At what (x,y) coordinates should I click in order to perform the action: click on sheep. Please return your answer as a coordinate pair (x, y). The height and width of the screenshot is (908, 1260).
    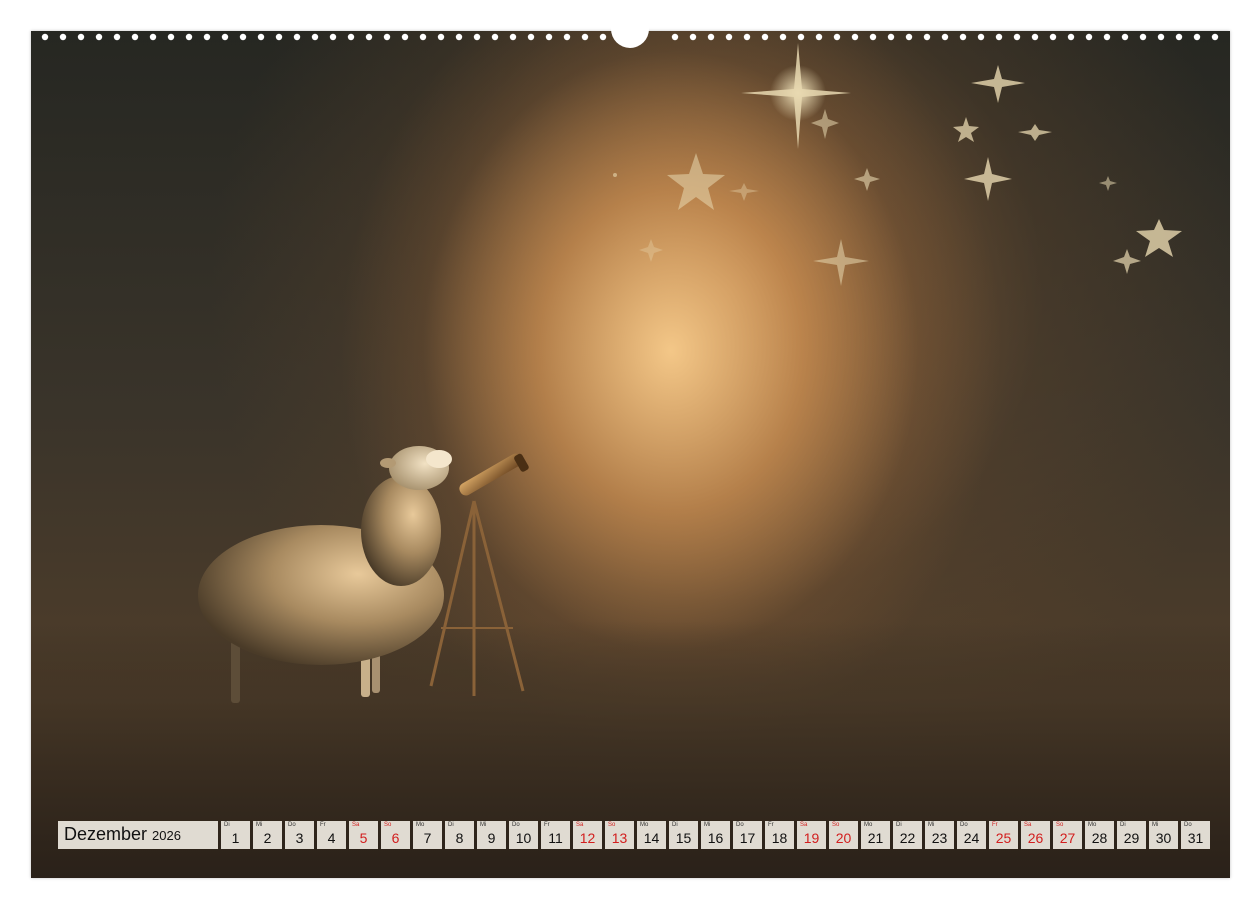
    Looking at the image, I should click on (325, 574).